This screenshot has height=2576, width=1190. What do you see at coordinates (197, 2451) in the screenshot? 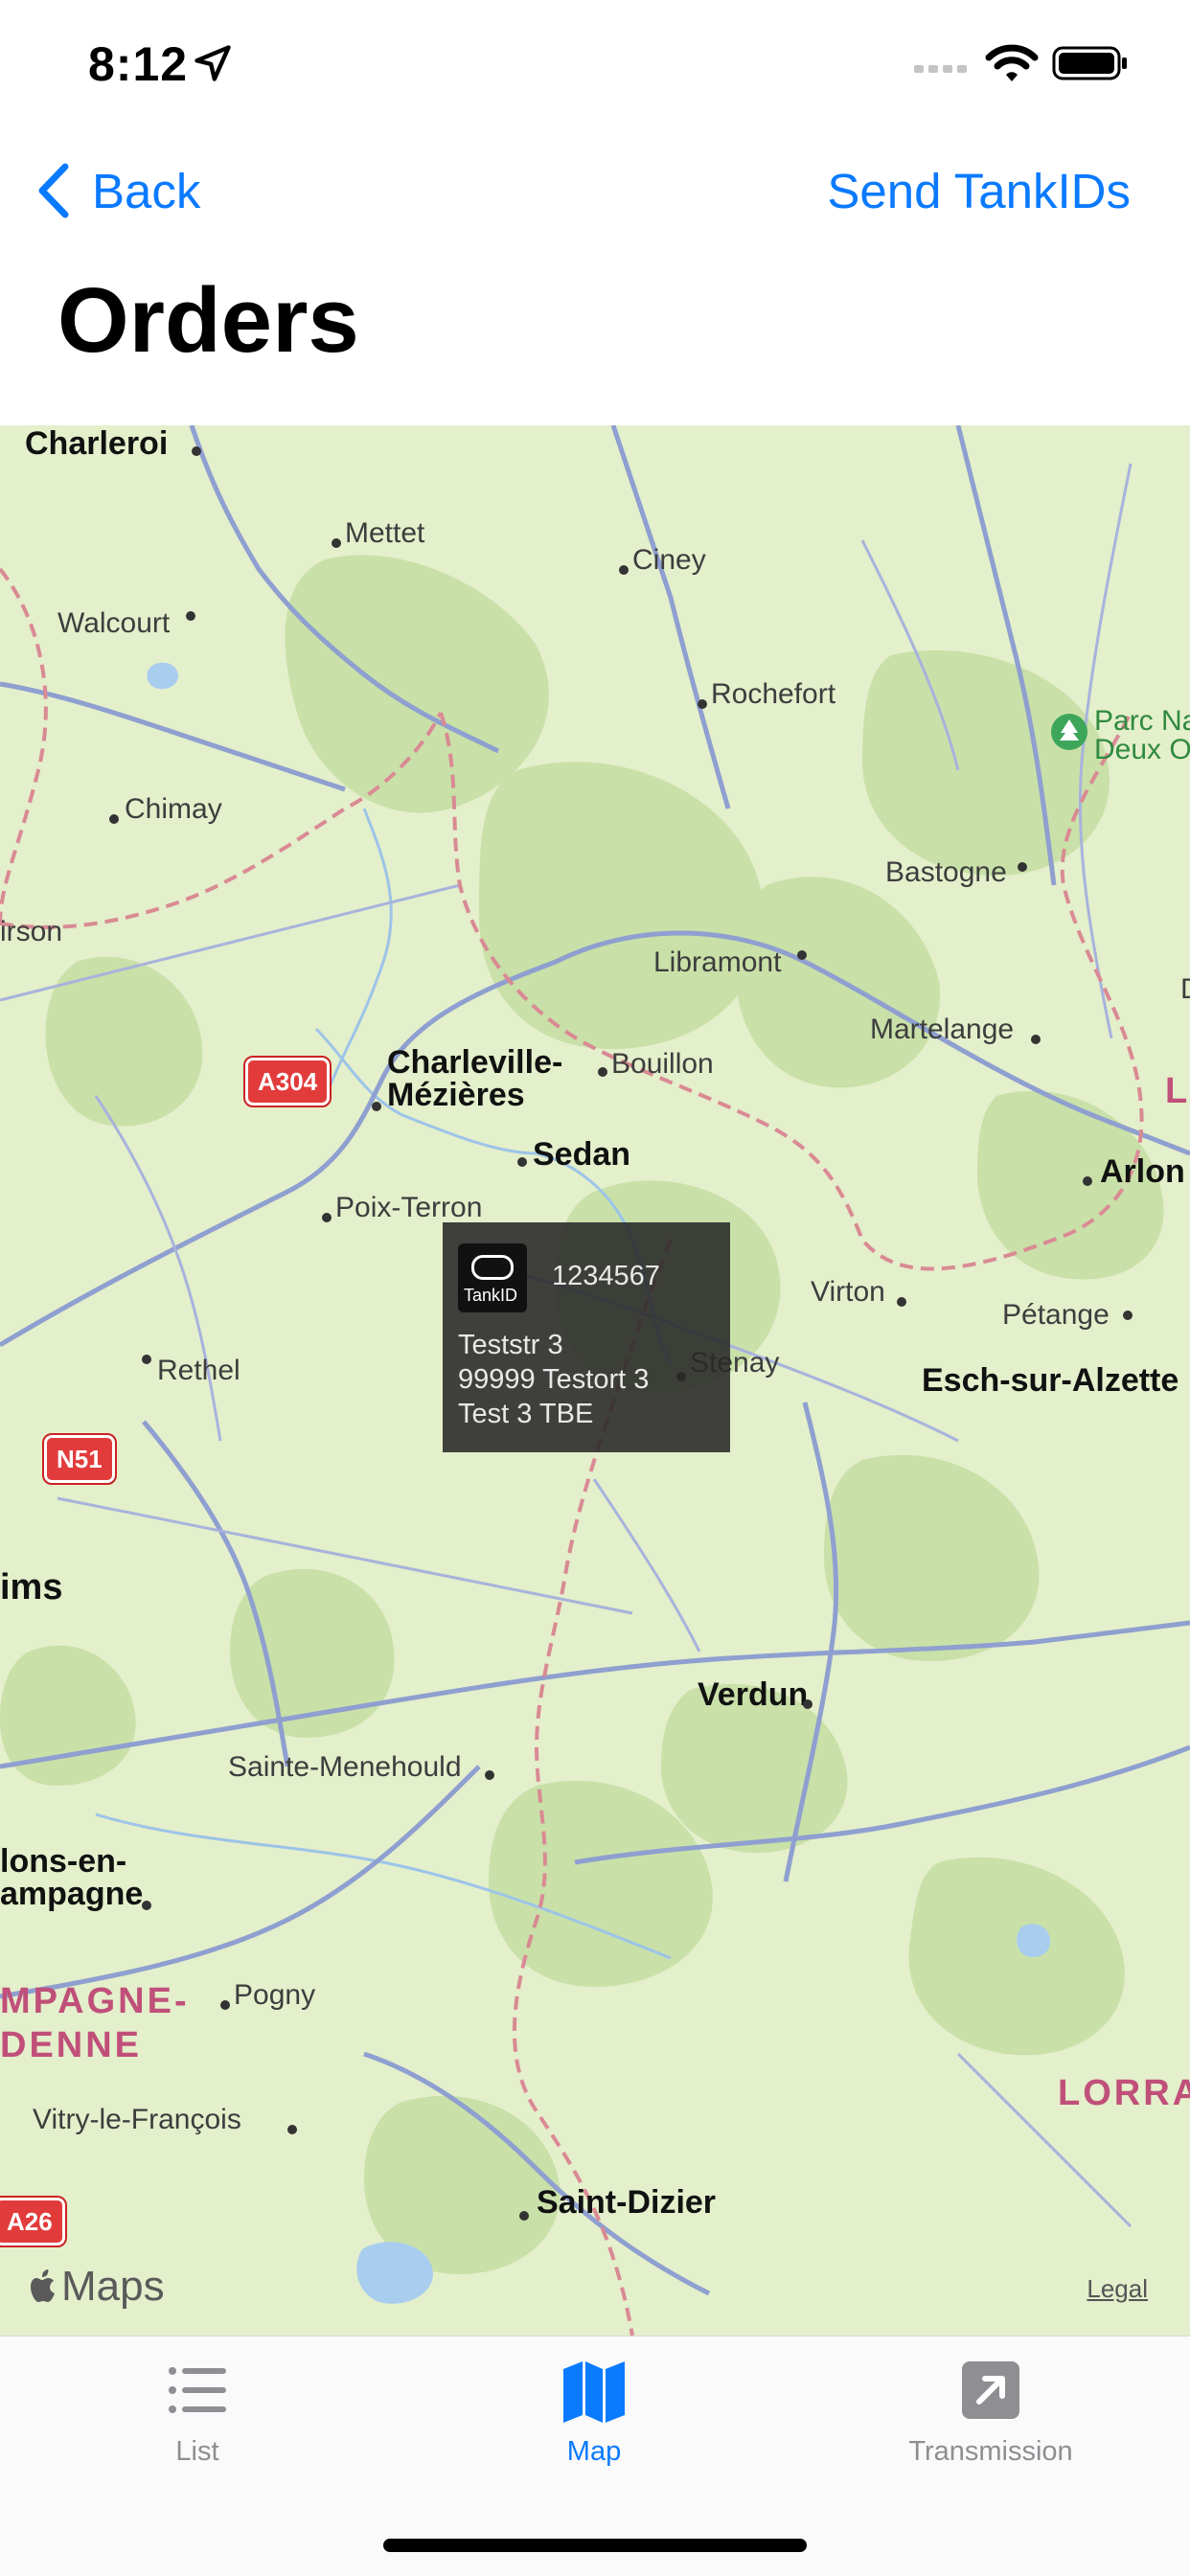
I see `tab-label: List` at bounding box center [197, 2451].